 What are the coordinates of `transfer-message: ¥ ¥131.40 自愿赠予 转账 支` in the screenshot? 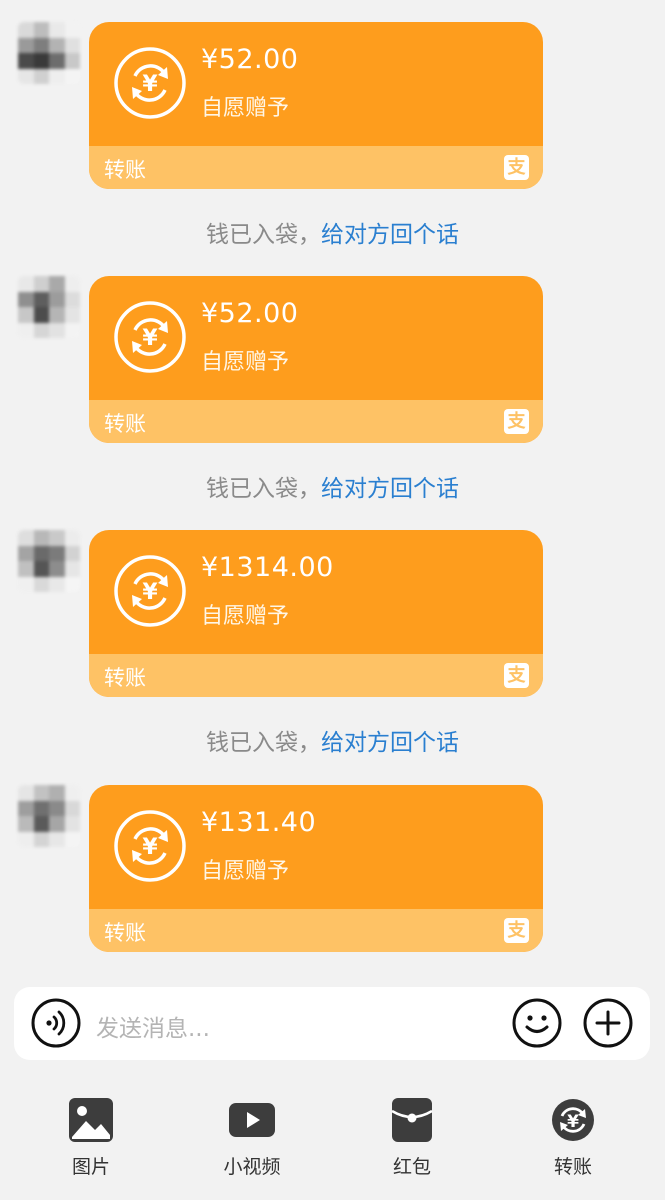 It's located at (332, 870).